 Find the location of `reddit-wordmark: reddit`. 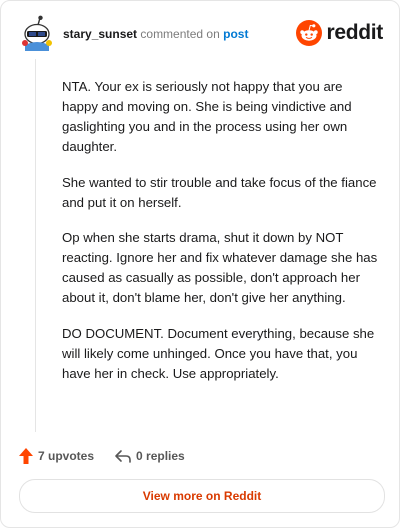

reddit-wordmark: reddit is located at coordinates (354, 32).